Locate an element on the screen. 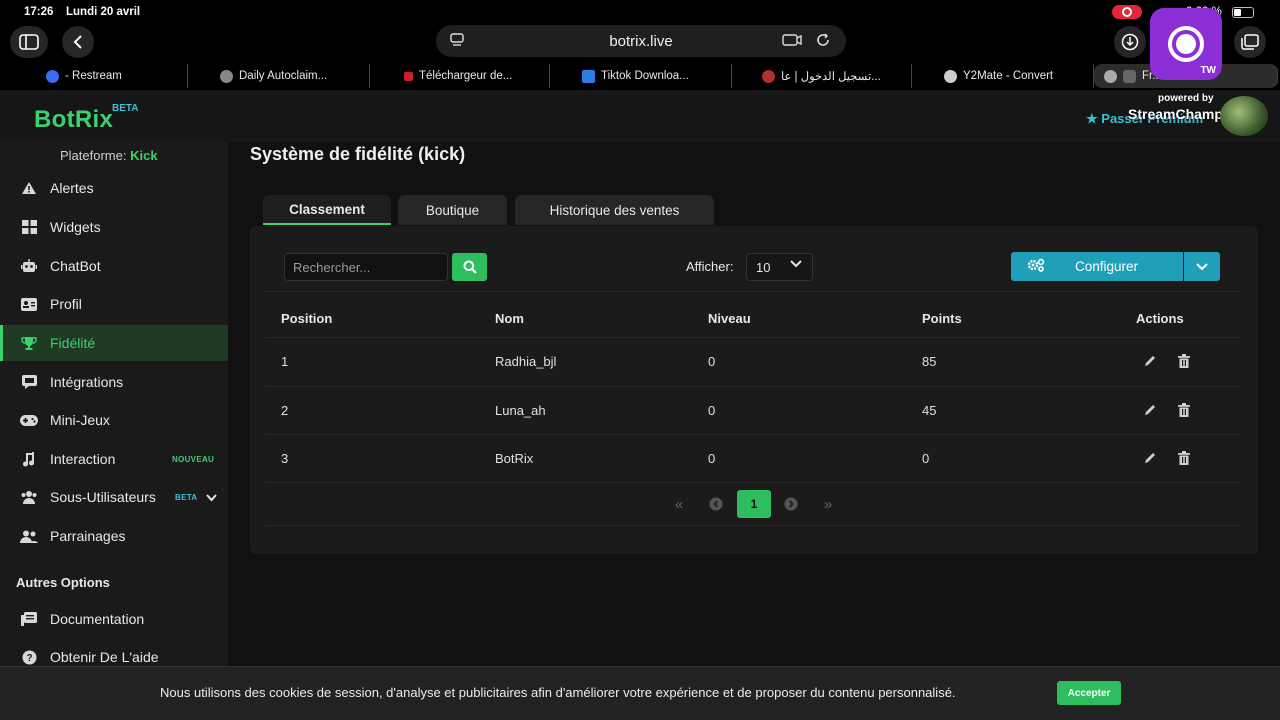 This screenshot has height=720, width=1280. accept-cookies-button: Accepter is located at coordinates (1089, 693).